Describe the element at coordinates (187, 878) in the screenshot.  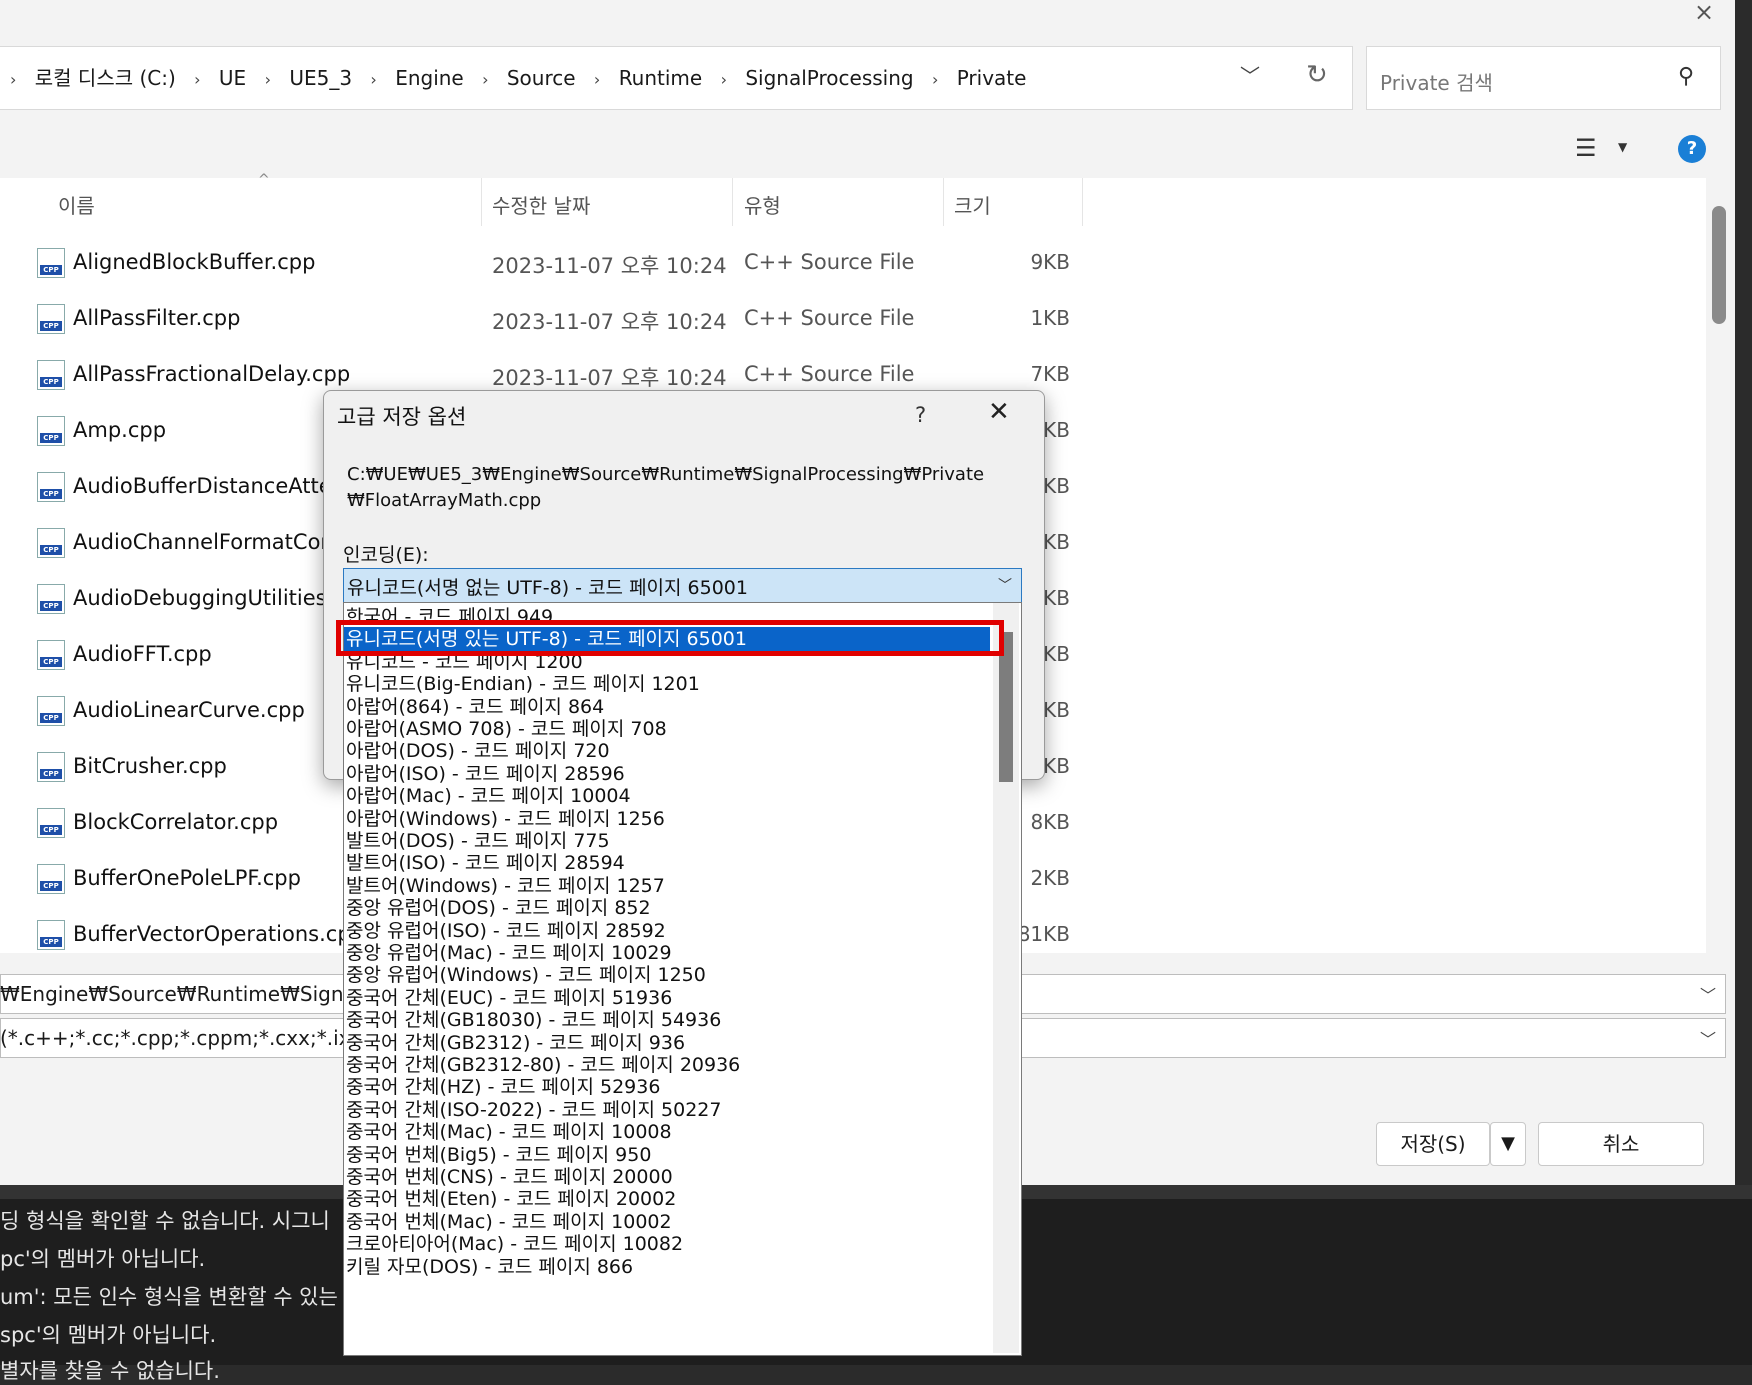
I see `file-name: BufferOnePoleLPF.cpp` at that location.